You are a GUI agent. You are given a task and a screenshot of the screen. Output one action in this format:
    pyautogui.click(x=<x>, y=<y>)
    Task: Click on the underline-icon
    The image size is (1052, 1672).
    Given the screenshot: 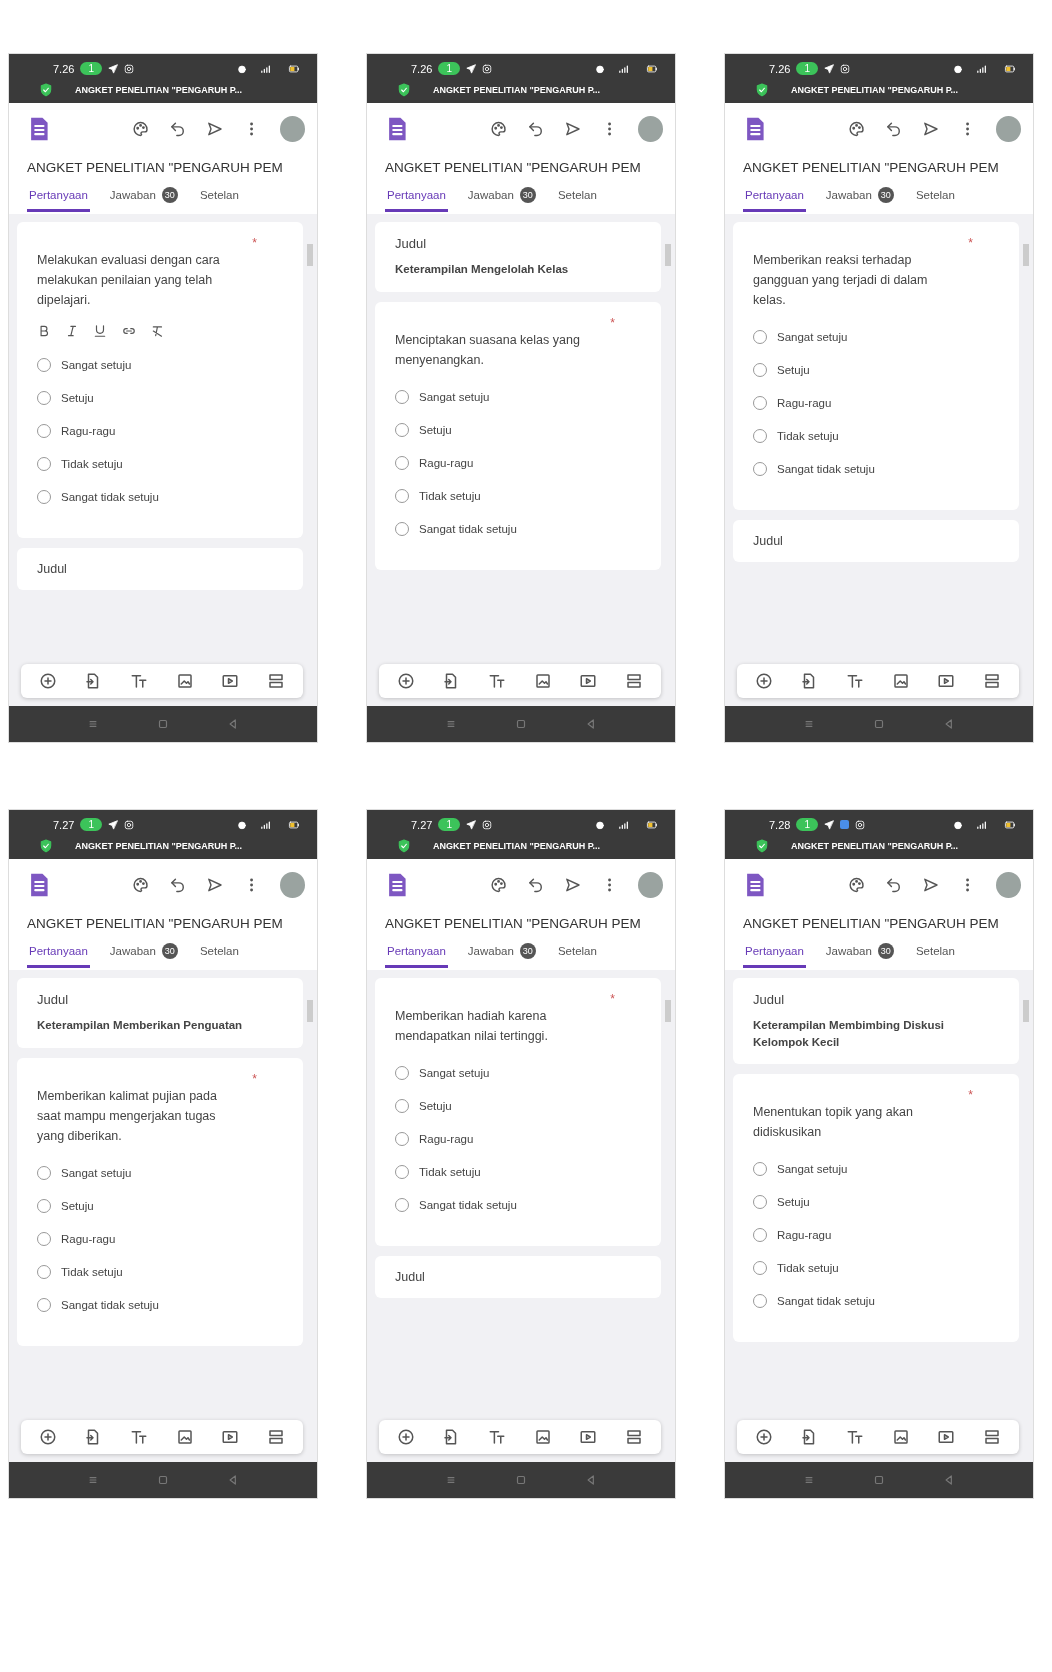 What is the action you would take?
    pyautogui.click(x=100, y=331)
    